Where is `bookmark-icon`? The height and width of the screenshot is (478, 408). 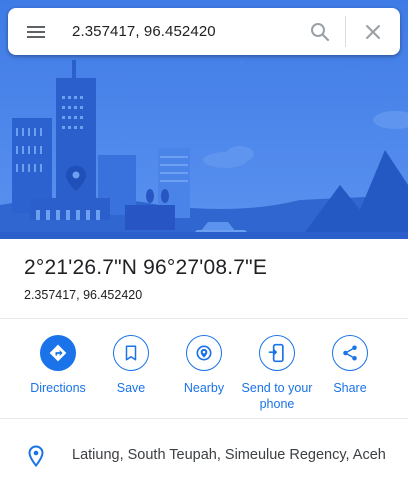
bookmark-icon is located at coordinates (131, 353).